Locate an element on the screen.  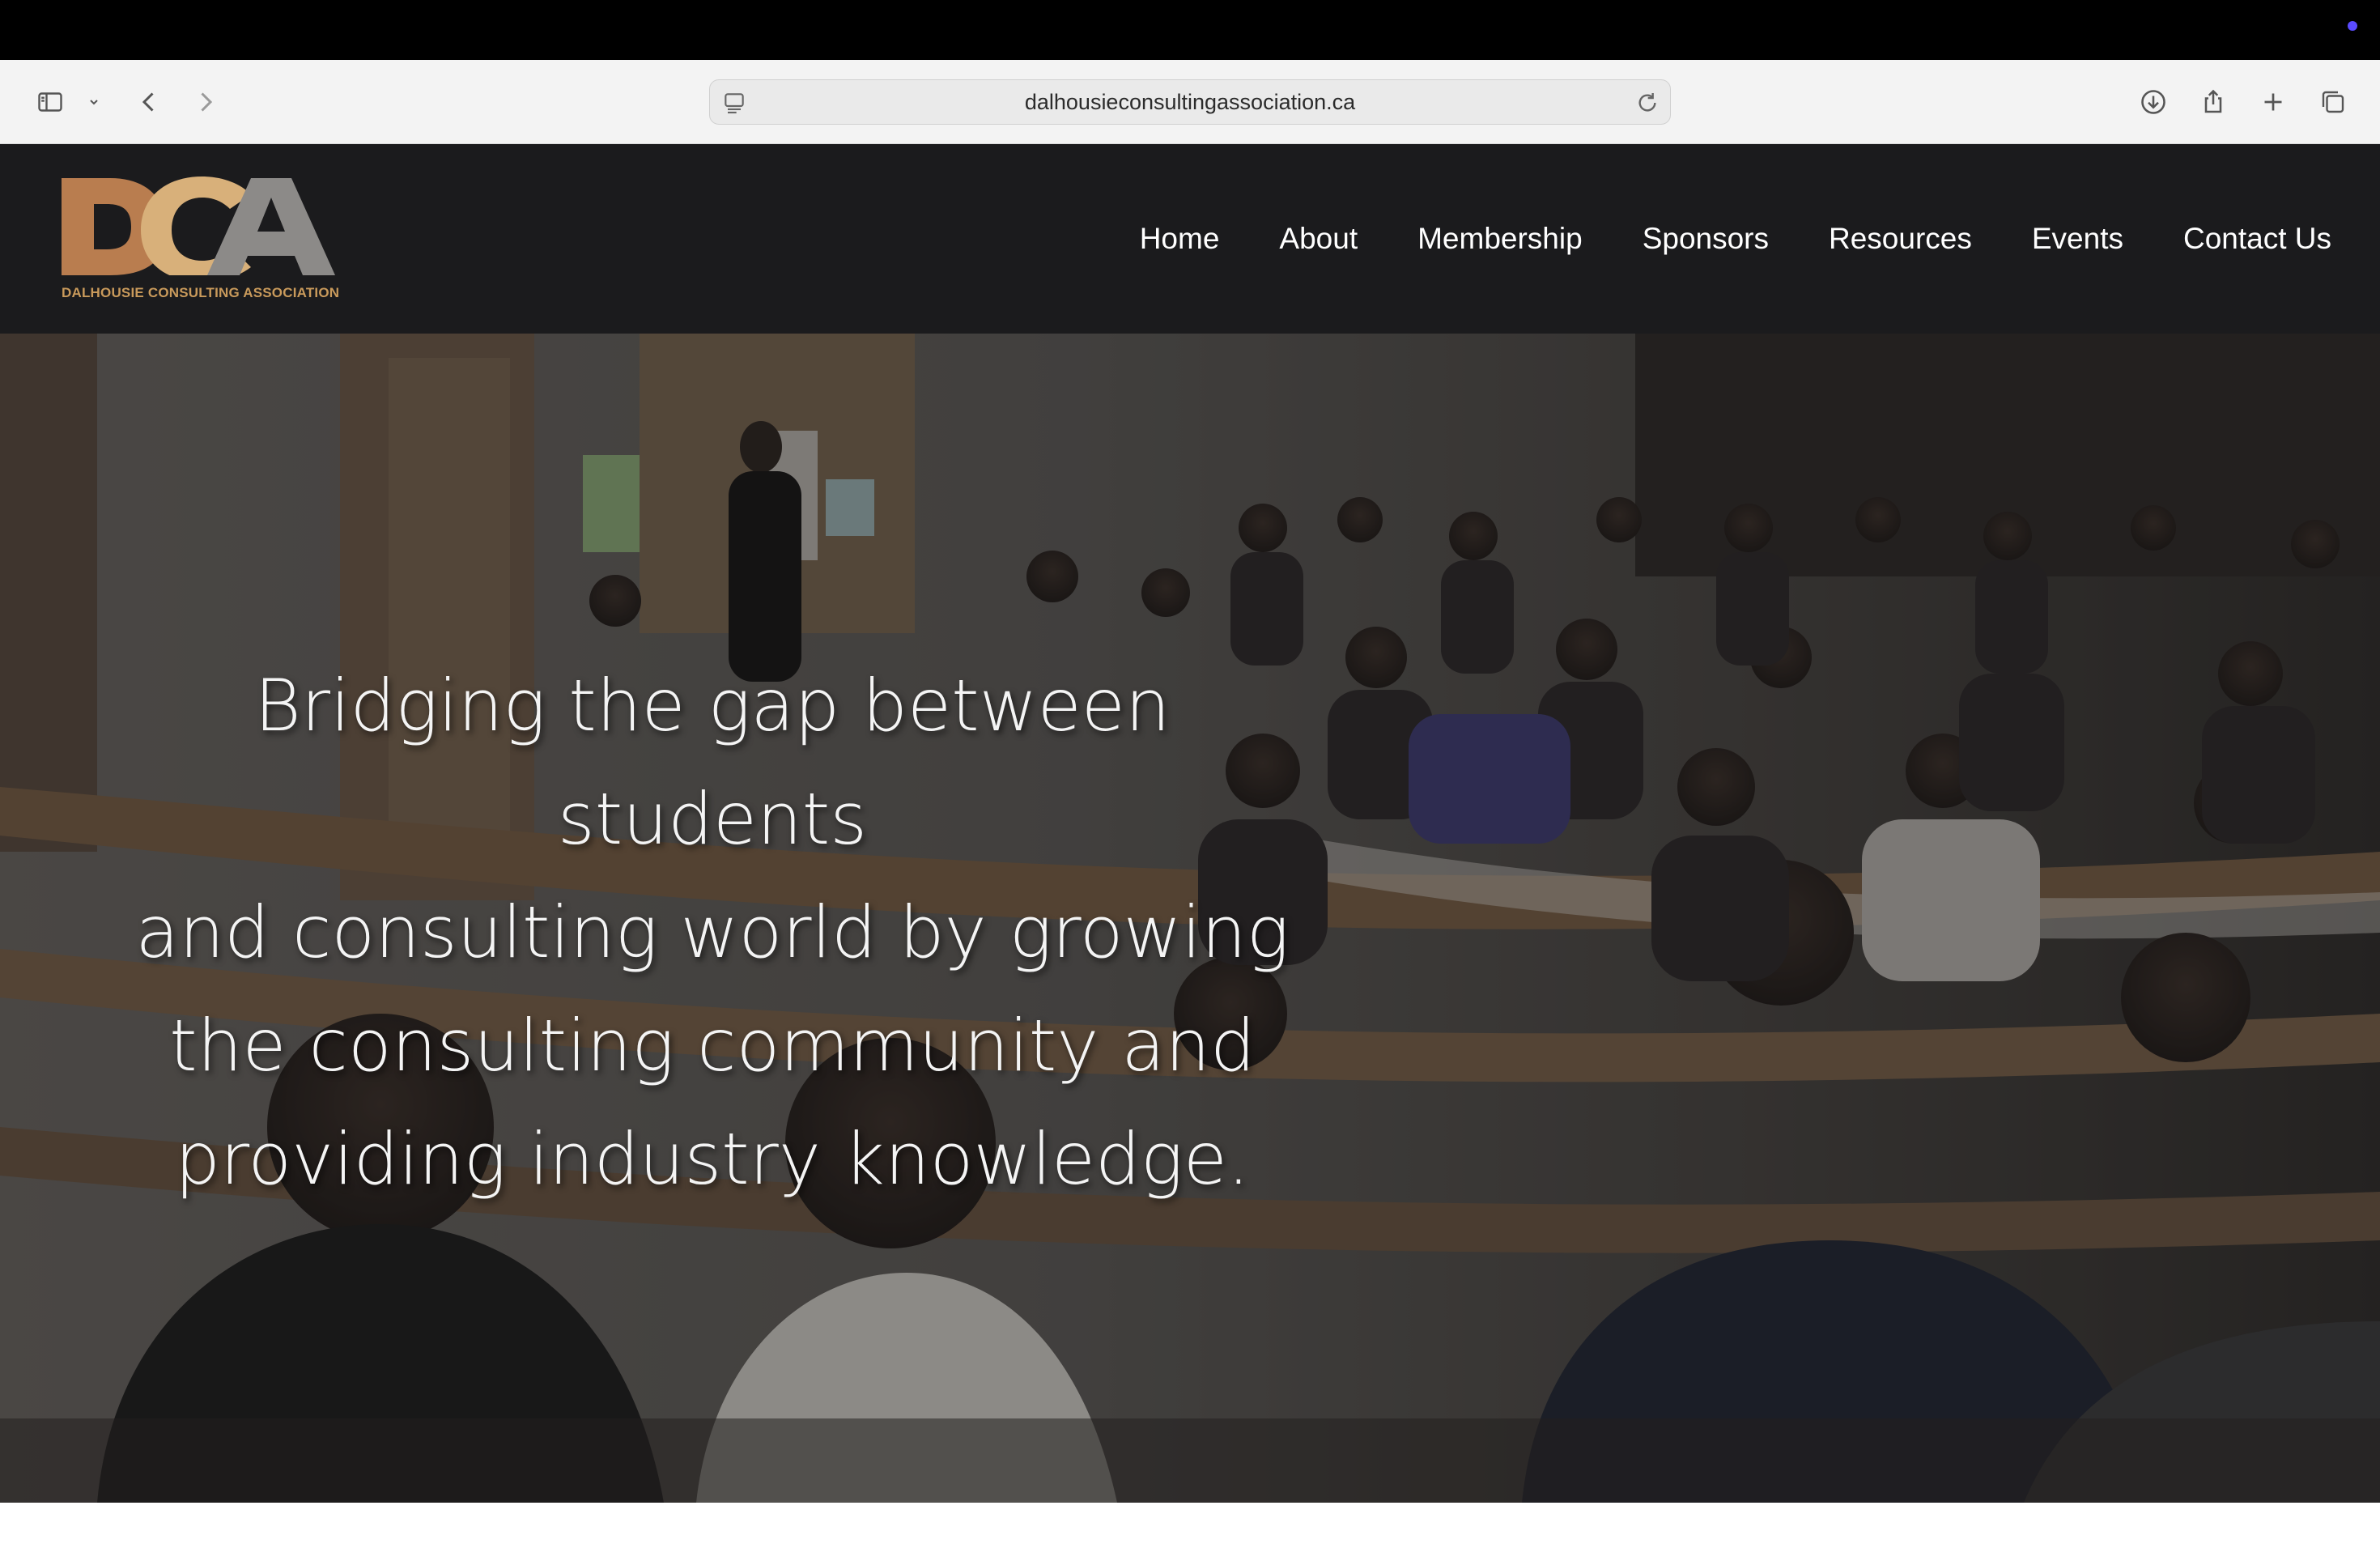
nav-sponsors: Sponsors is located at coordinates (1706, 239).